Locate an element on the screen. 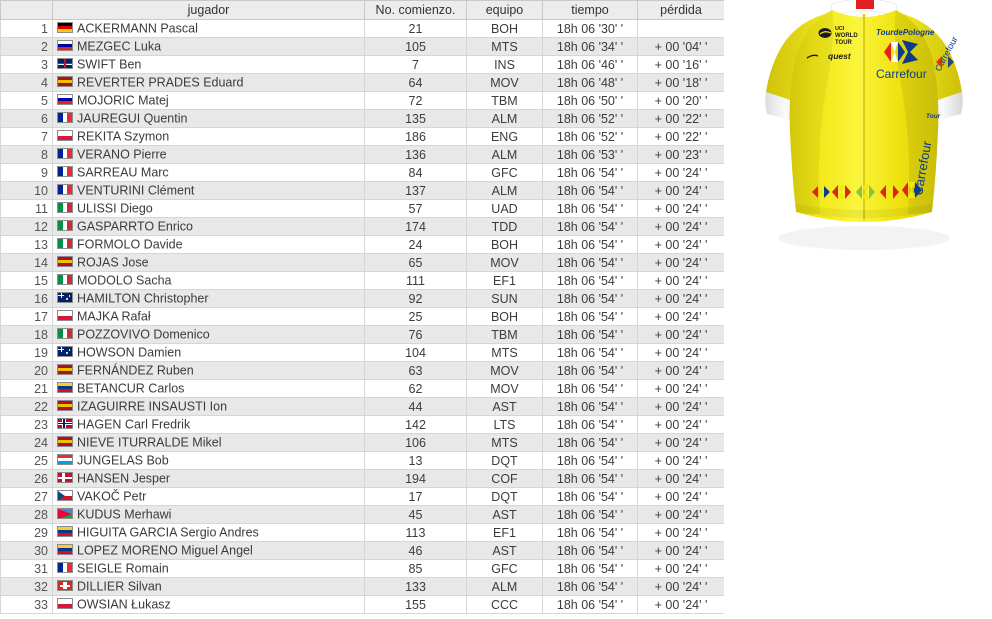 Image resolution: width=992 pixels, height=619 pixels. flag-icon-fr is located at coordinates (65, 118).